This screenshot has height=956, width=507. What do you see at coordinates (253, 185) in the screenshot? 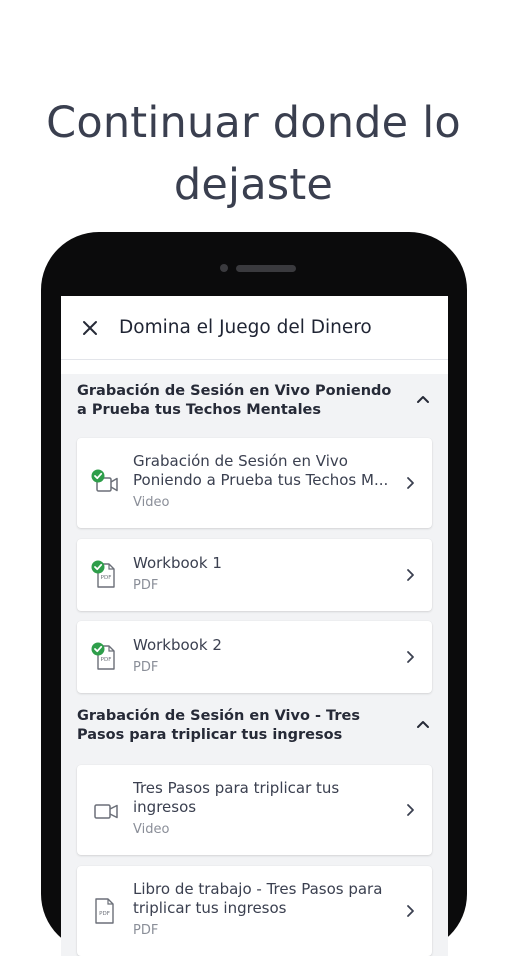
I see `headline-line-2: dejaste` at bounding box center [253, 185].